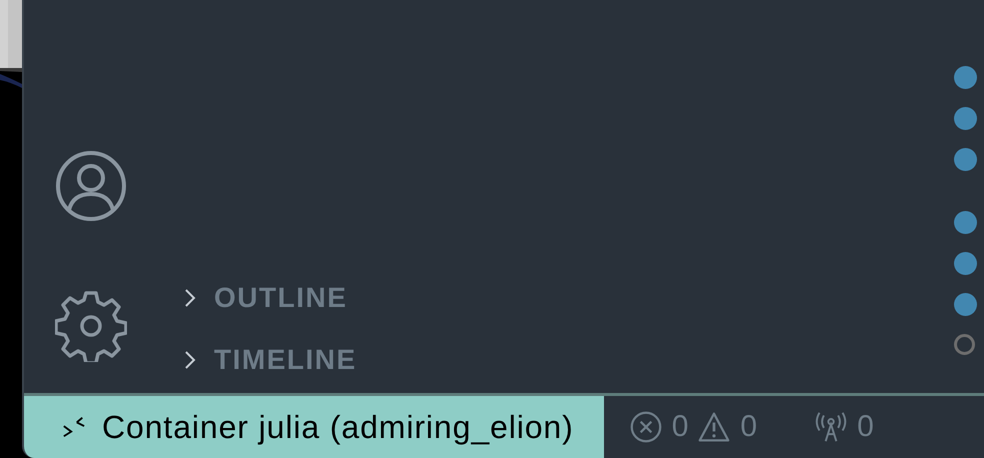 The height and width of the screenshot is (458, 984). I want to click on account-icon, so click(91, 186).